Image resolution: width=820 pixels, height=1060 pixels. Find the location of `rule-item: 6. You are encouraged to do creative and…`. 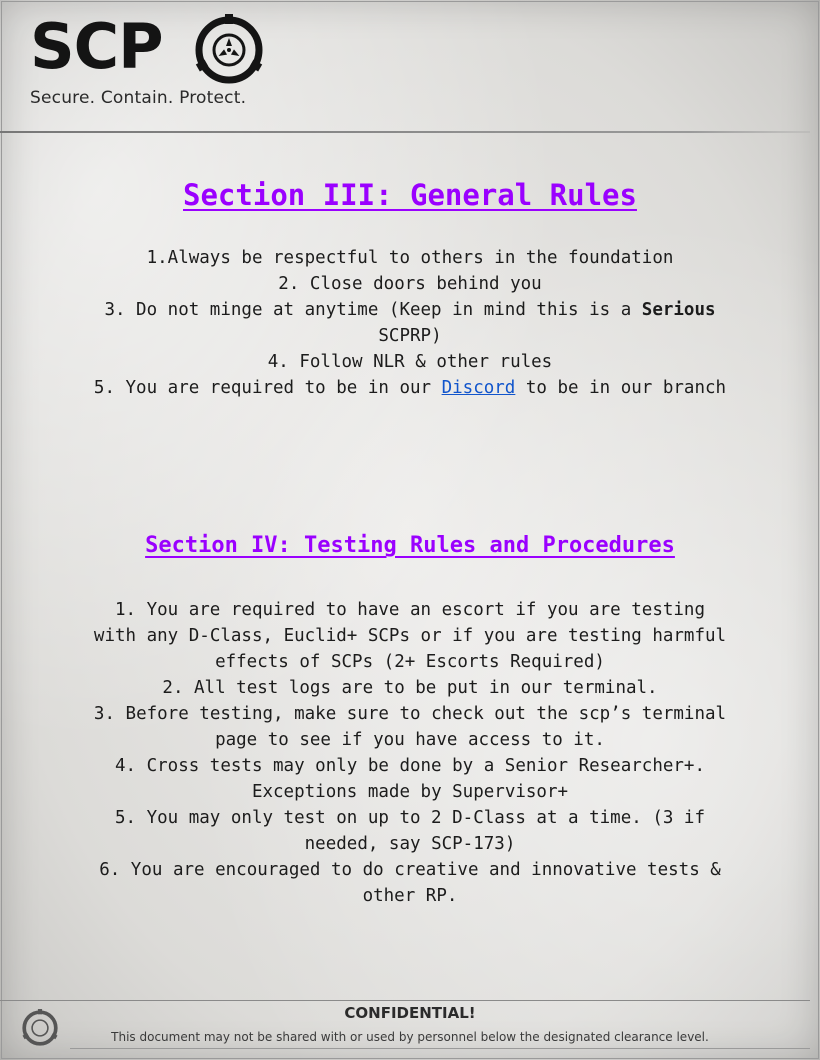

rule-item: 6. You are encouraged to do creative and… is located at coordinates (410, 883).